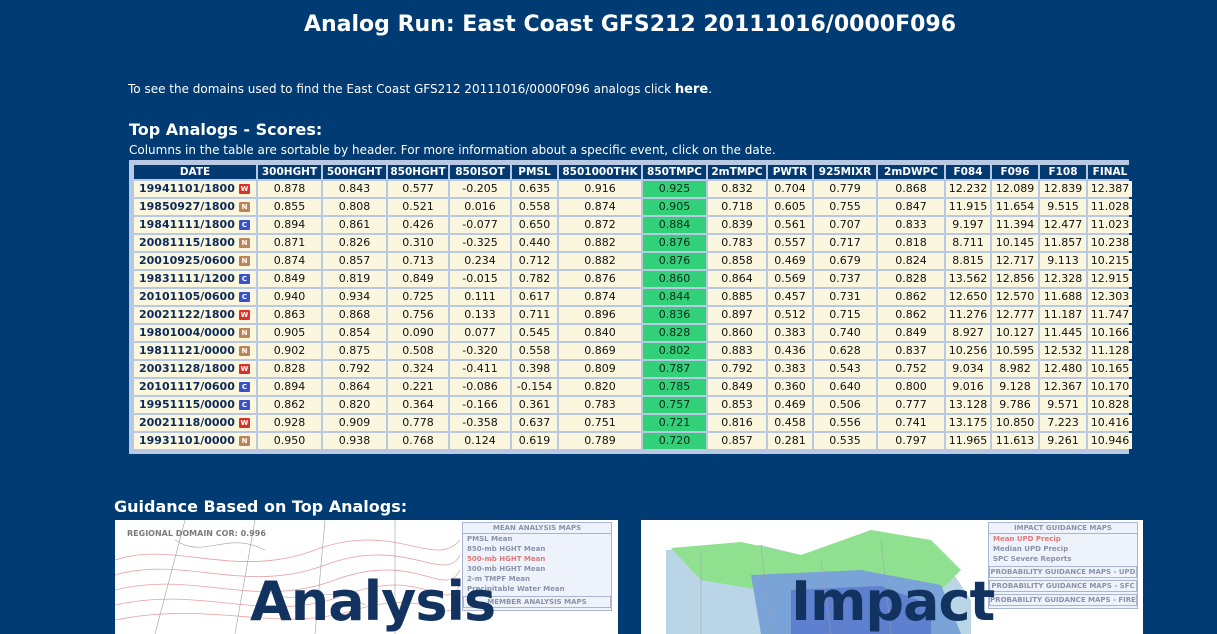 The image size is (1217, 634). What do you see at coordinates (790, 172) in the screenshot?
I see `column-header-pwtr: PWTR` at bounding box center [790, 172].